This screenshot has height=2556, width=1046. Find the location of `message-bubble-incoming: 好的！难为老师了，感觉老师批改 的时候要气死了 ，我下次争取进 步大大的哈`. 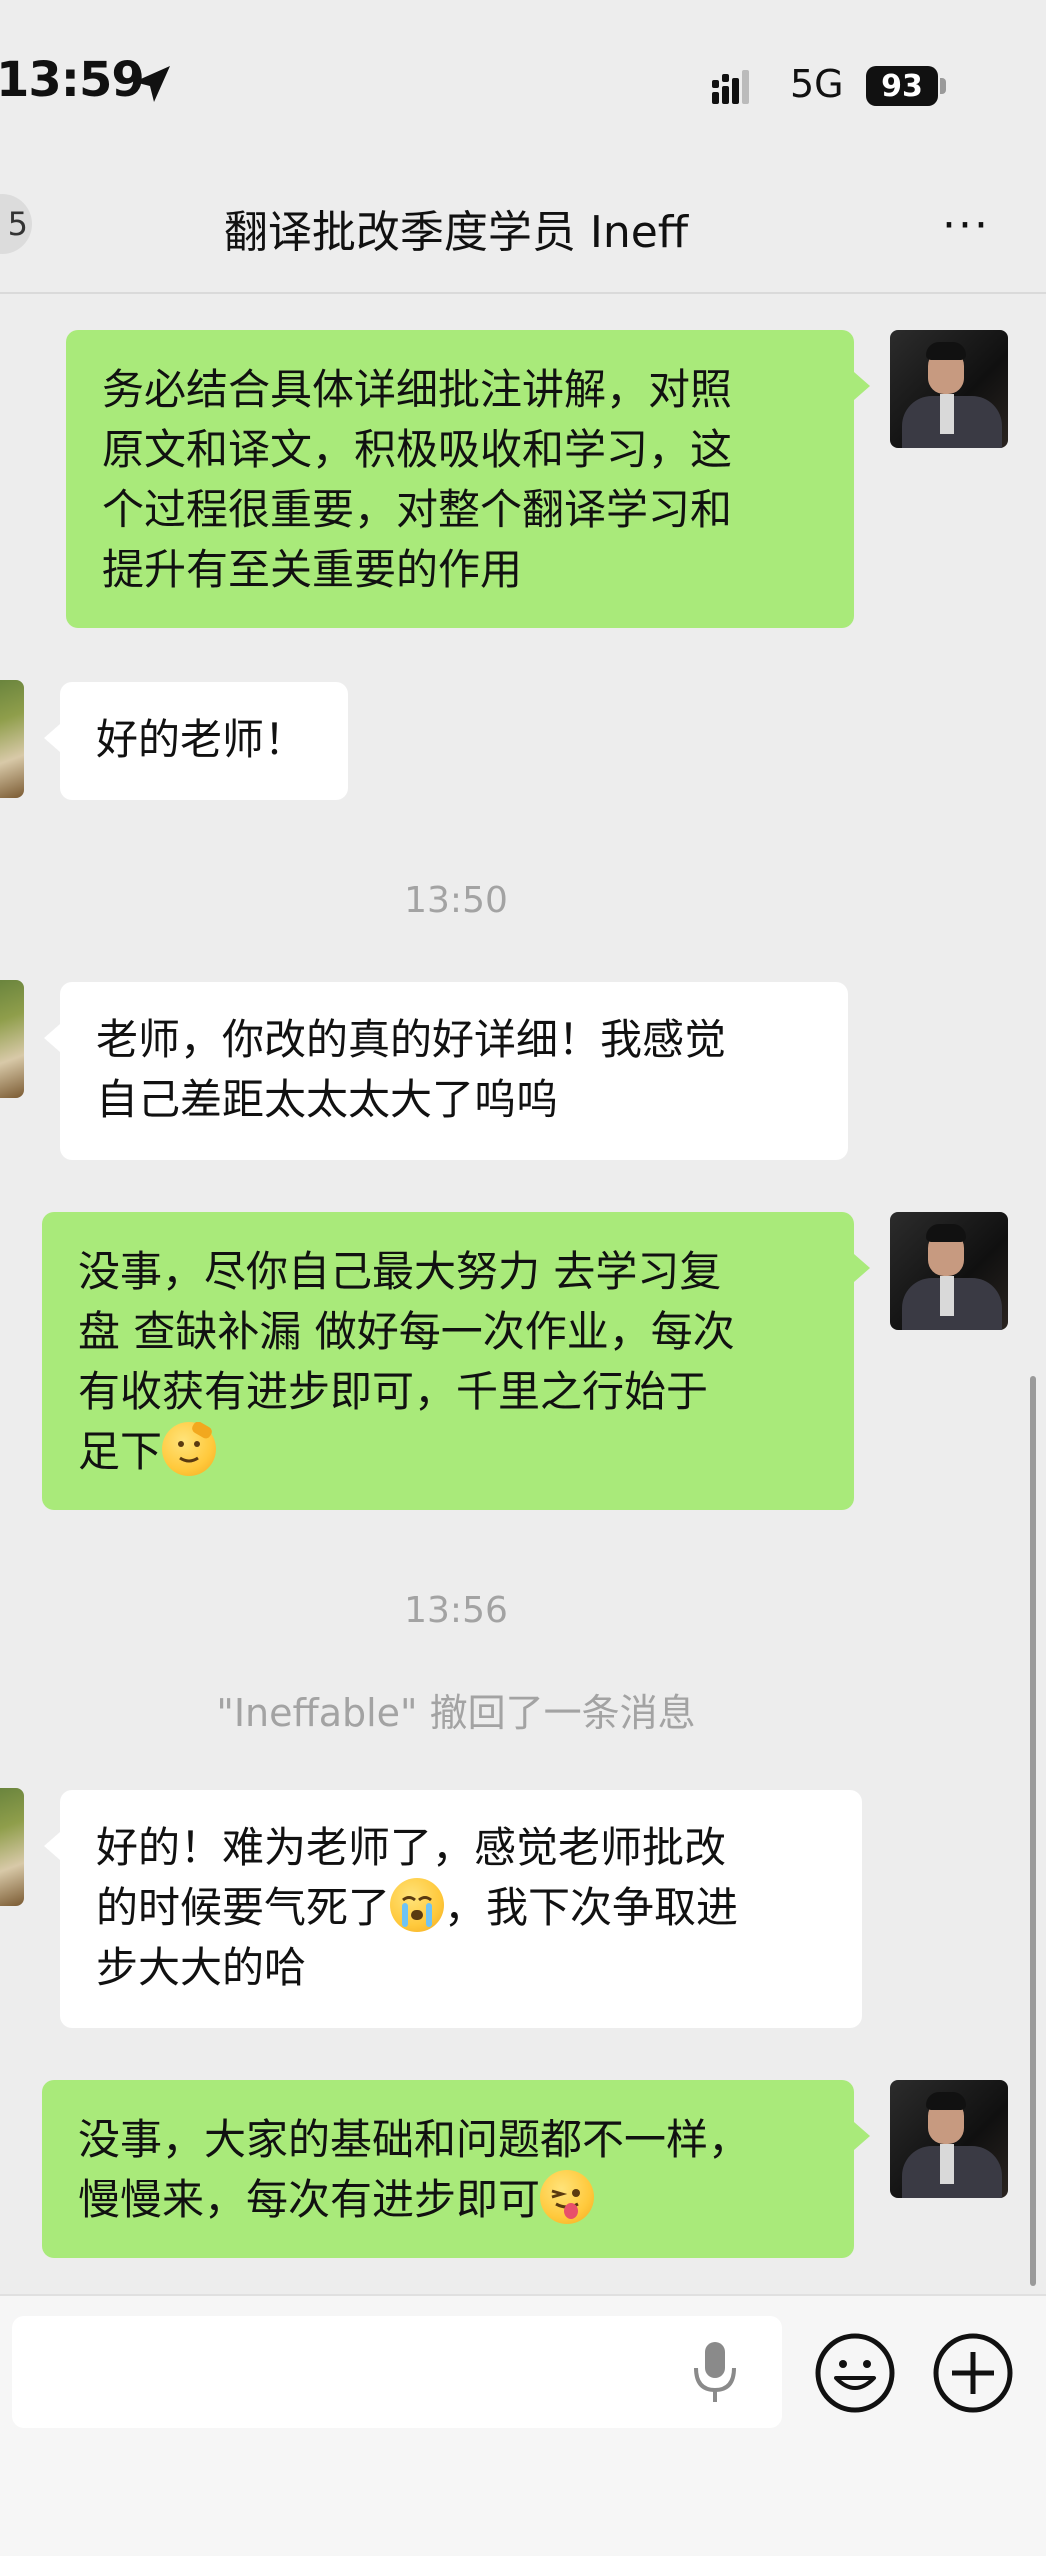

message-bubble-incoming: 好的！难为老师了，感觉老师批改 的时候要气死了 ，我下次争取进 步大大的哈 is located at coordinates (453, 1909).